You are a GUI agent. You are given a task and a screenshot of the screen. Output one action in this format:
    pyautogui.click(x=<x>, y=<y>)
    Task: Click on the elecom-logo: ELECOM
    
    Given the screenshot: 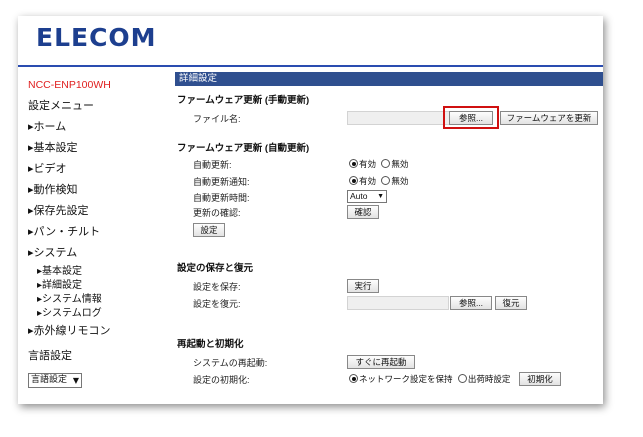 What is the action you would take?
    pyautogui.click(x=96, y=37)
    